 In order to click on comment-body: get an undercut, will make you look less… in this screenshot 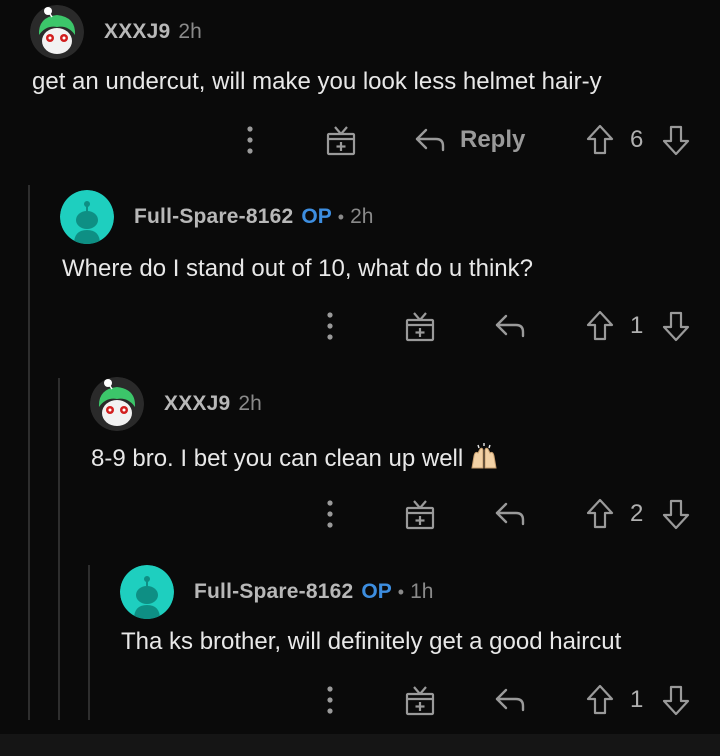, I will do `click(317, 81)`.